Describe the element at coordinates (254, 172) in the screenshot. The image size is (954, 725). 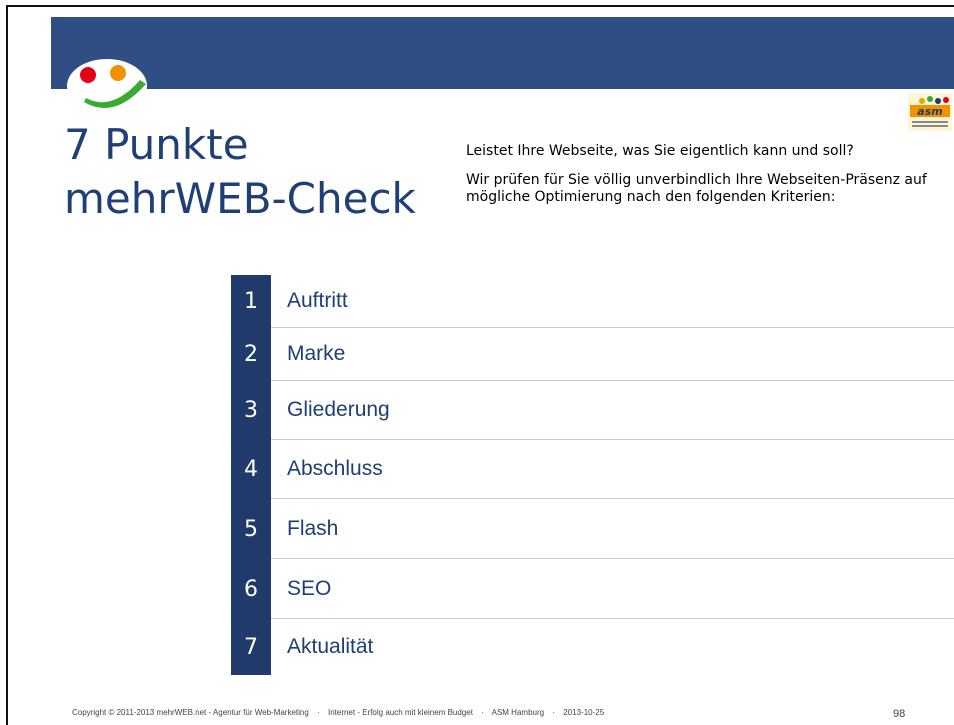
I see `slide-title: 7 Punkte mehrWEB-Check` at that location.